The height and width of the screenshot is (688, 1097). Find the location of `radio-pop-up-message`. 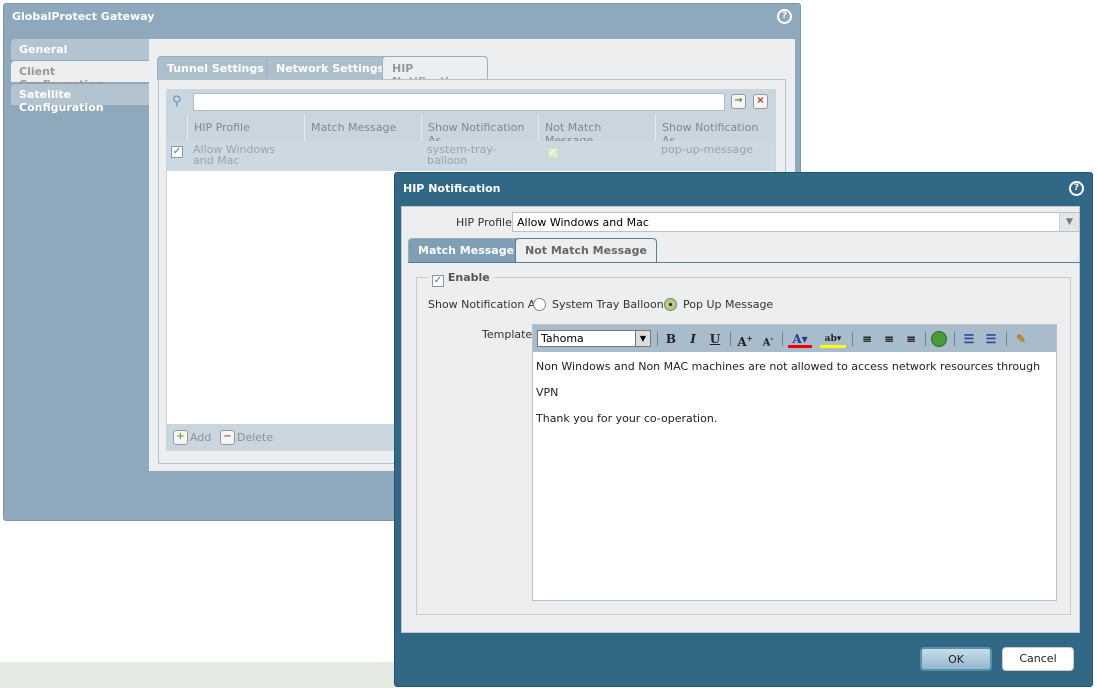

radio-pop-up-message is located at coordinates (670, 304).